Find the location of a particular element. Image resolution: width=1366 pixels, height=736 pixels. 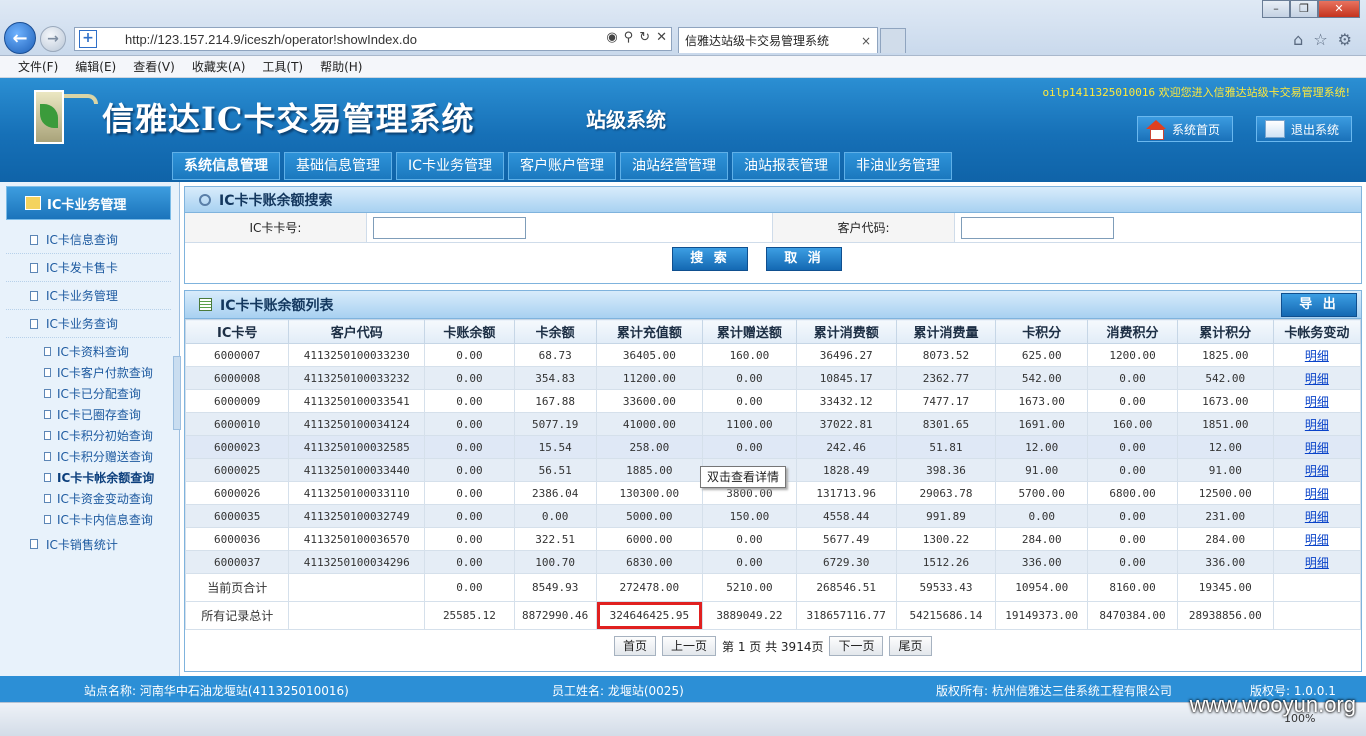

stop-icon: ✕ is located at coordinates (661, 37).